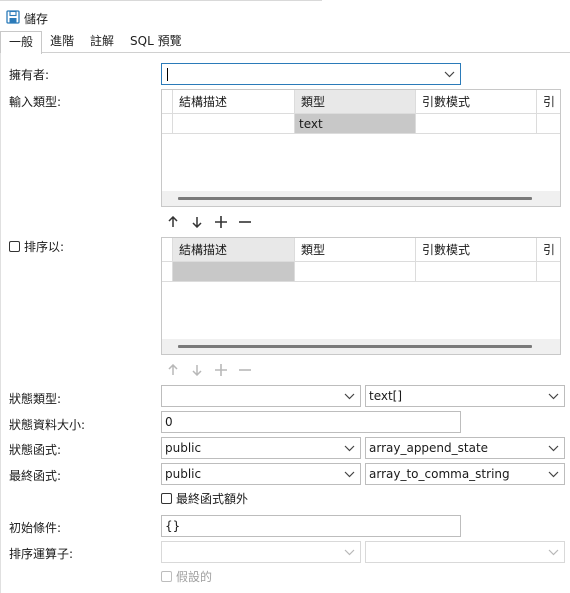 This screenshot has width=570, height=593. I want to click on save-button: 儲存, so click(27, 18).